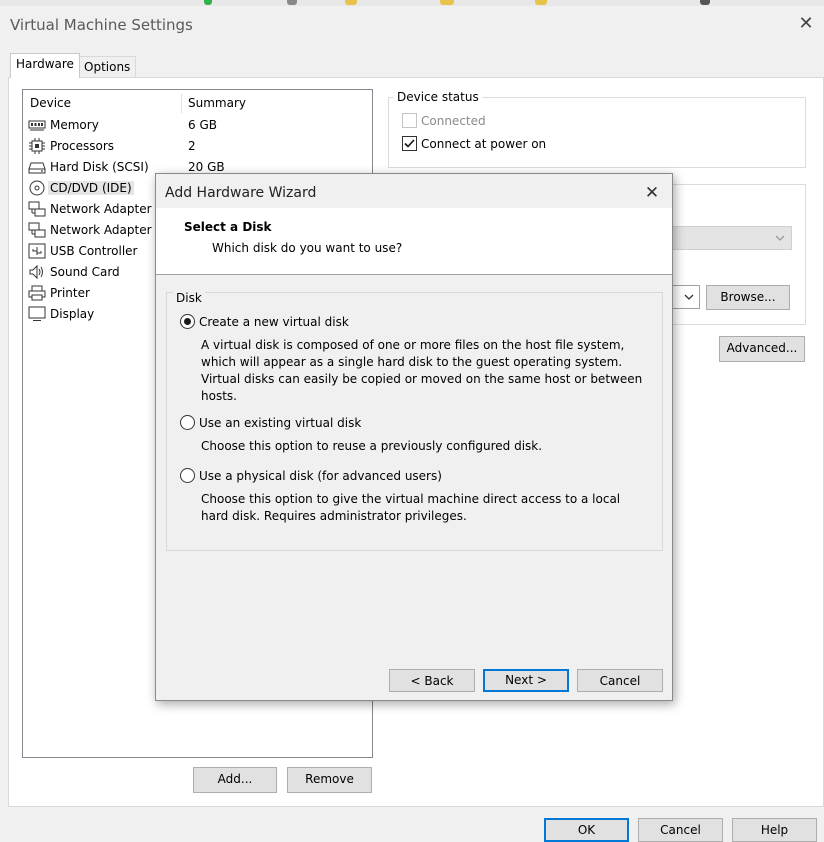  What do you see at coordinates (680, 830) in the screenshot?
I see `cancel-button: Cancel` at bounding box center [680, 830].